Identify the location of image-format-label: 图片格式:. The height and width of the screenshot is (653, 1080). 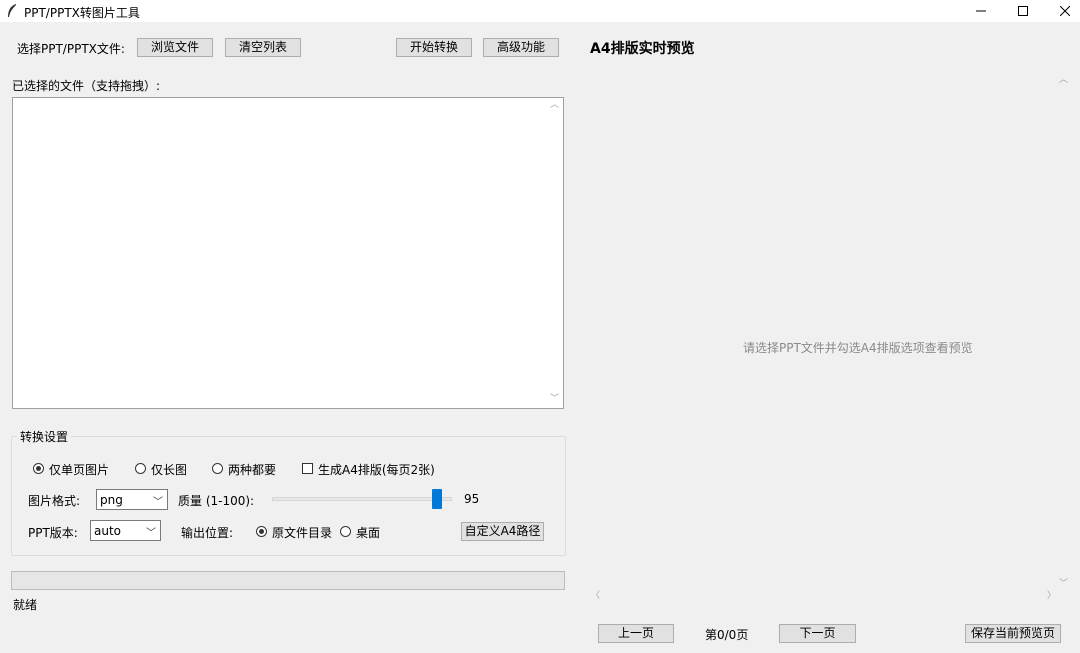
(54, 501).